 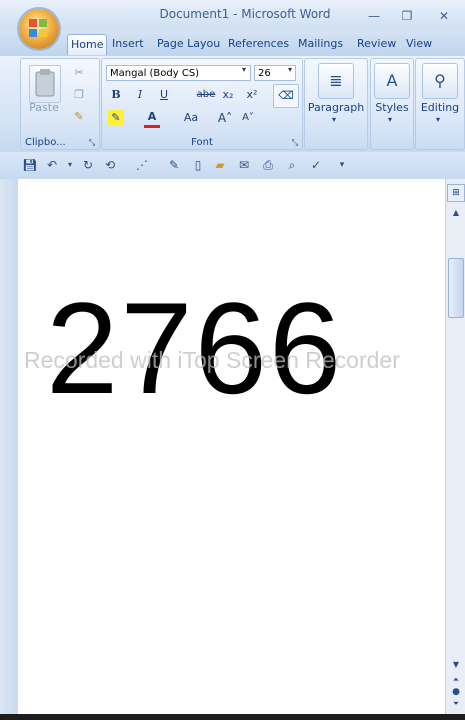 I want to click on cut-icon: ✂, so click(x=79, y=73).